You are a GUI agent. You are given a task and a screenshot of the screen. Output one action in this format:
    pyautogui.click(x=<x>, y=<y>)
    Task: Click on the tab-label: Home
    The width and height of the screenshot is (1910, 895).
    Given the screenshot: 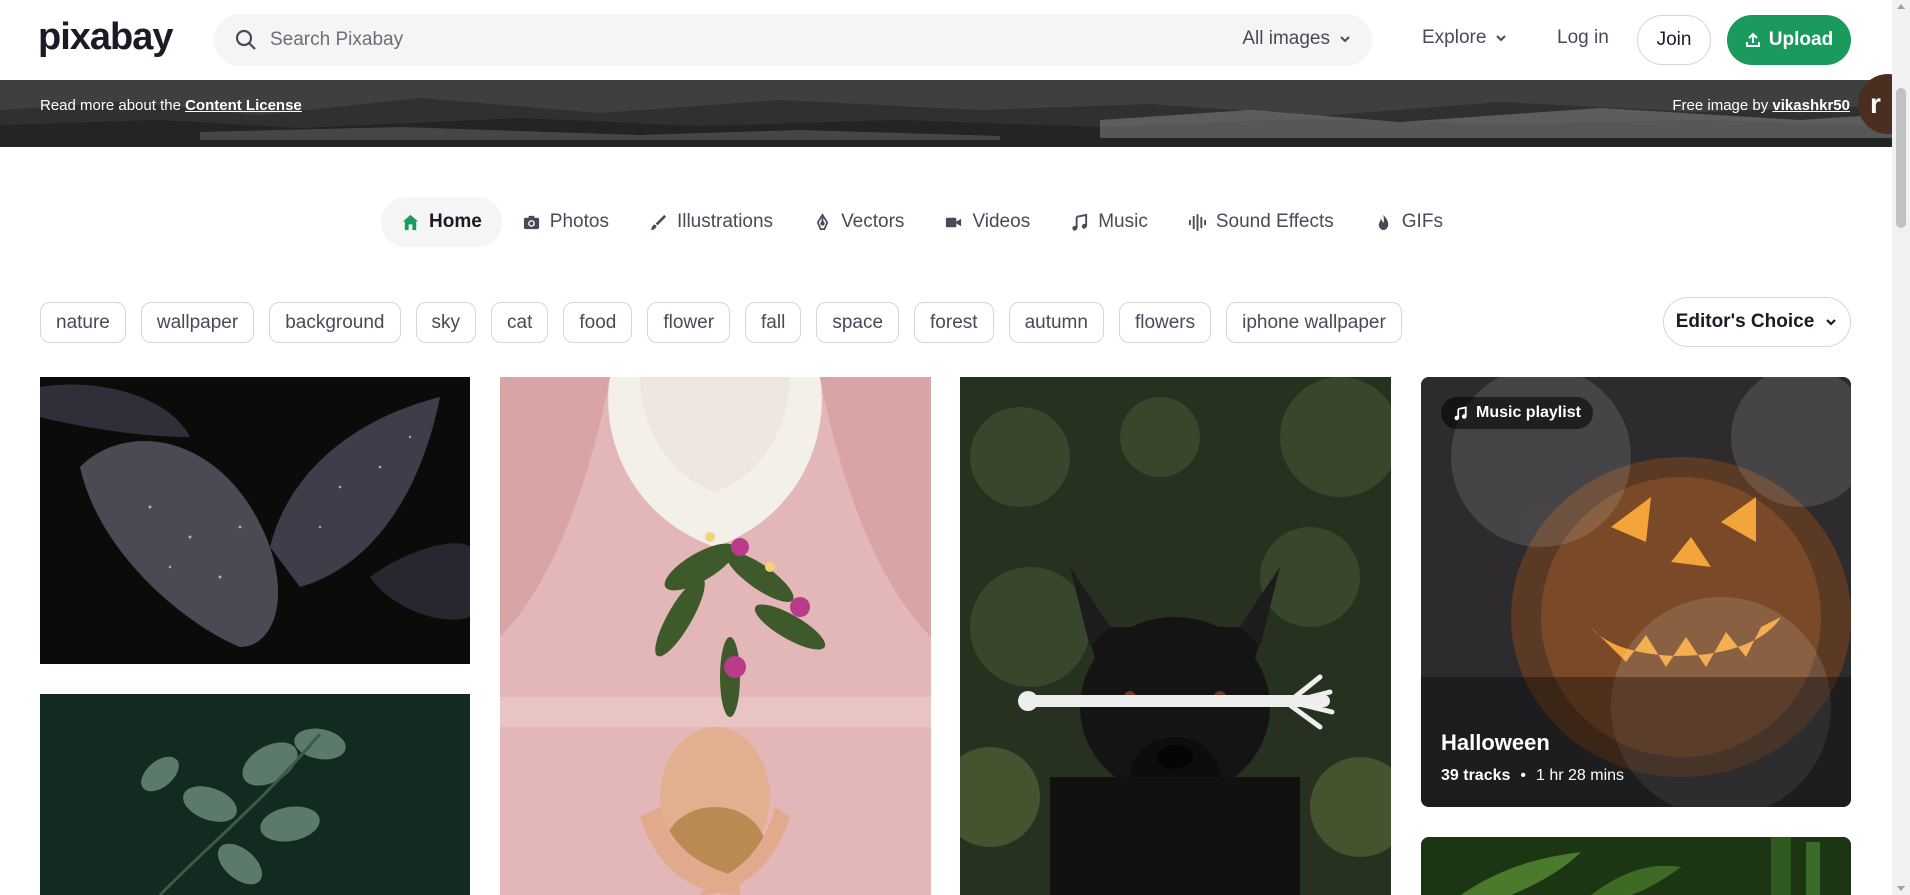 What is the action you would take?
    pyautogui.click(x=455, y=221)
    